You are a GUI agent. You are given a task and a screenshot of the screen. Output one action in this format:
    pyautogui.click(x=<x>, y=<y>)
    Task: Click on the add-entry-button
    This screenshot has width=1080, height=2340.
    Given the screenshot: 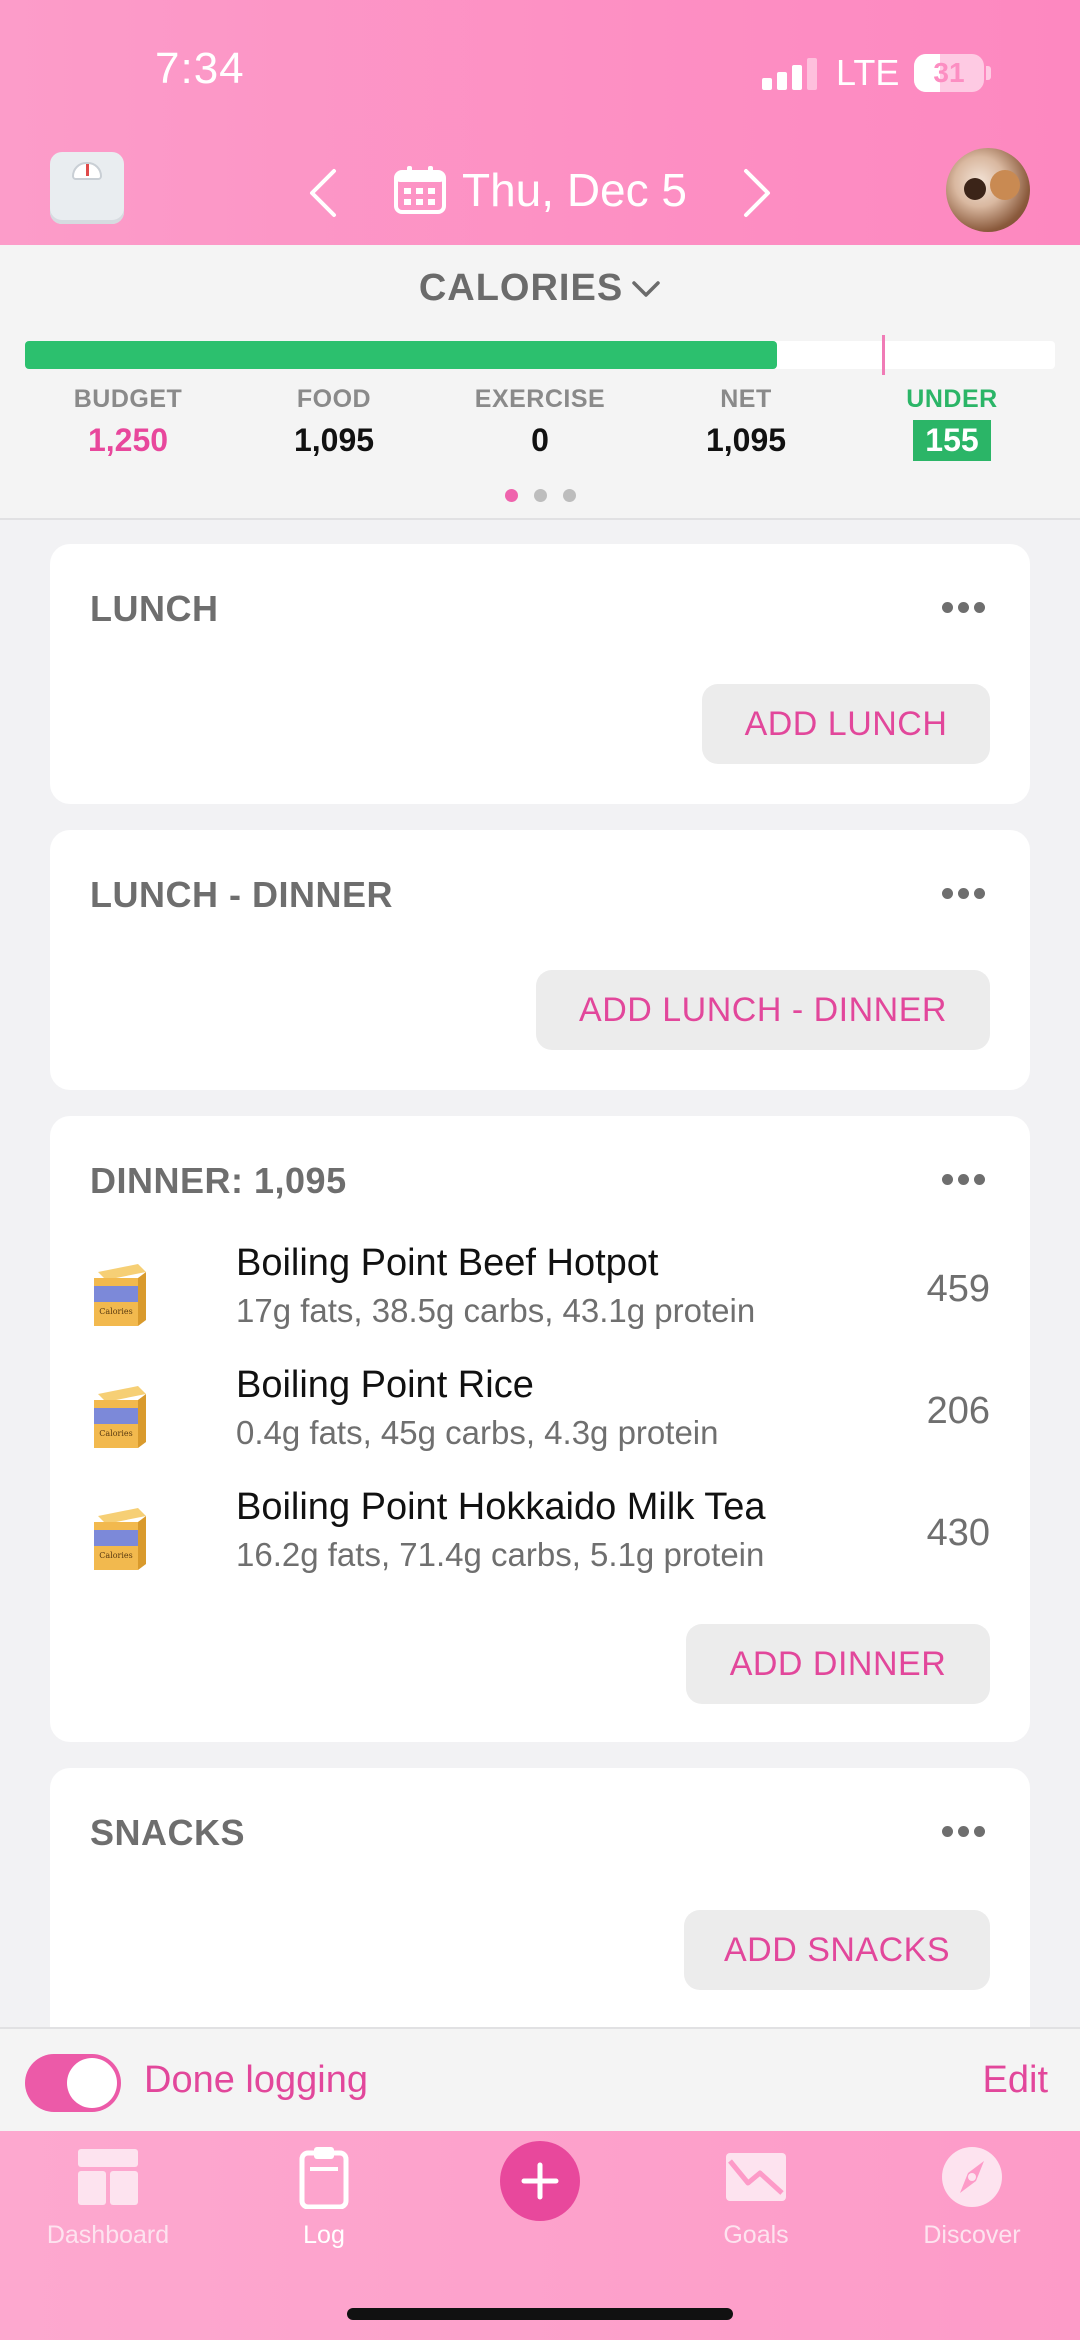 What is the action you would take?
    pyautogui.click(x=540, y=2181)
    